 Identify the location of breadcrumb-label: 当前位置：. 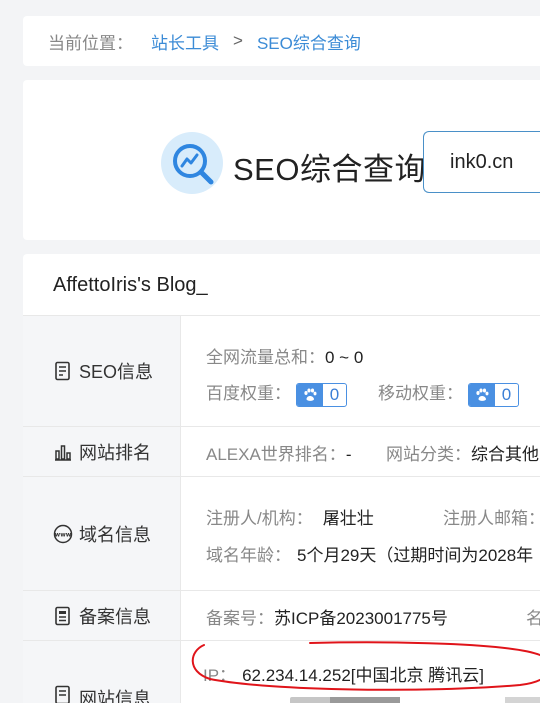
(90, 43).